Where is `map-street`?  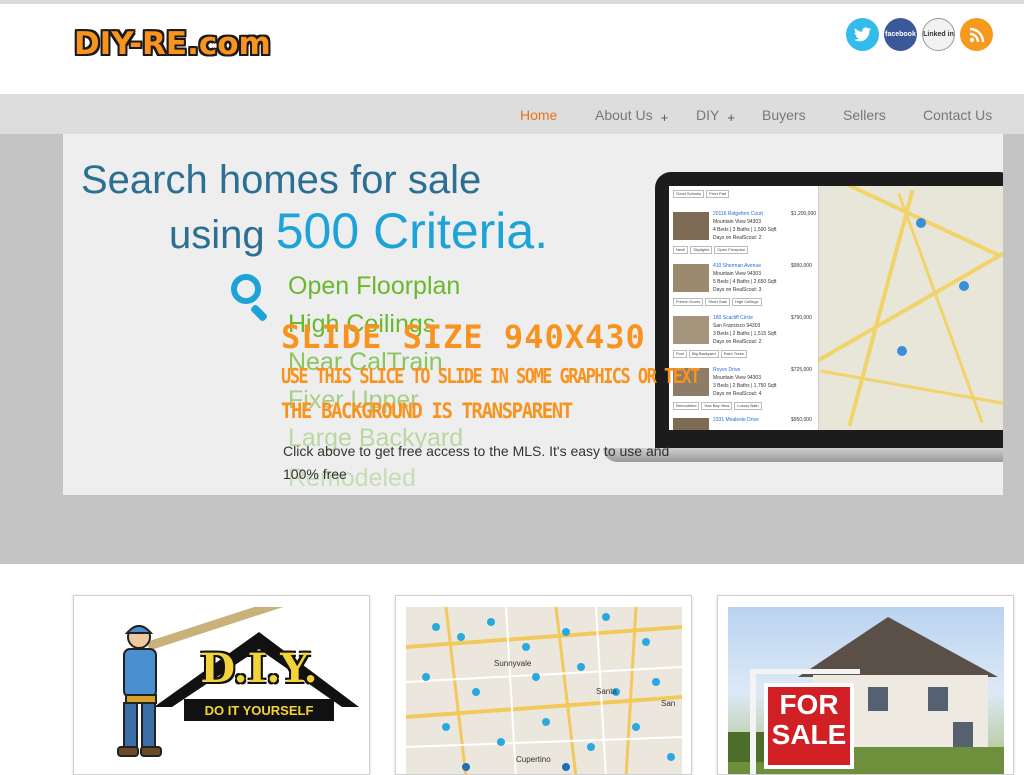
map-street is located at coordinates (544, 674).